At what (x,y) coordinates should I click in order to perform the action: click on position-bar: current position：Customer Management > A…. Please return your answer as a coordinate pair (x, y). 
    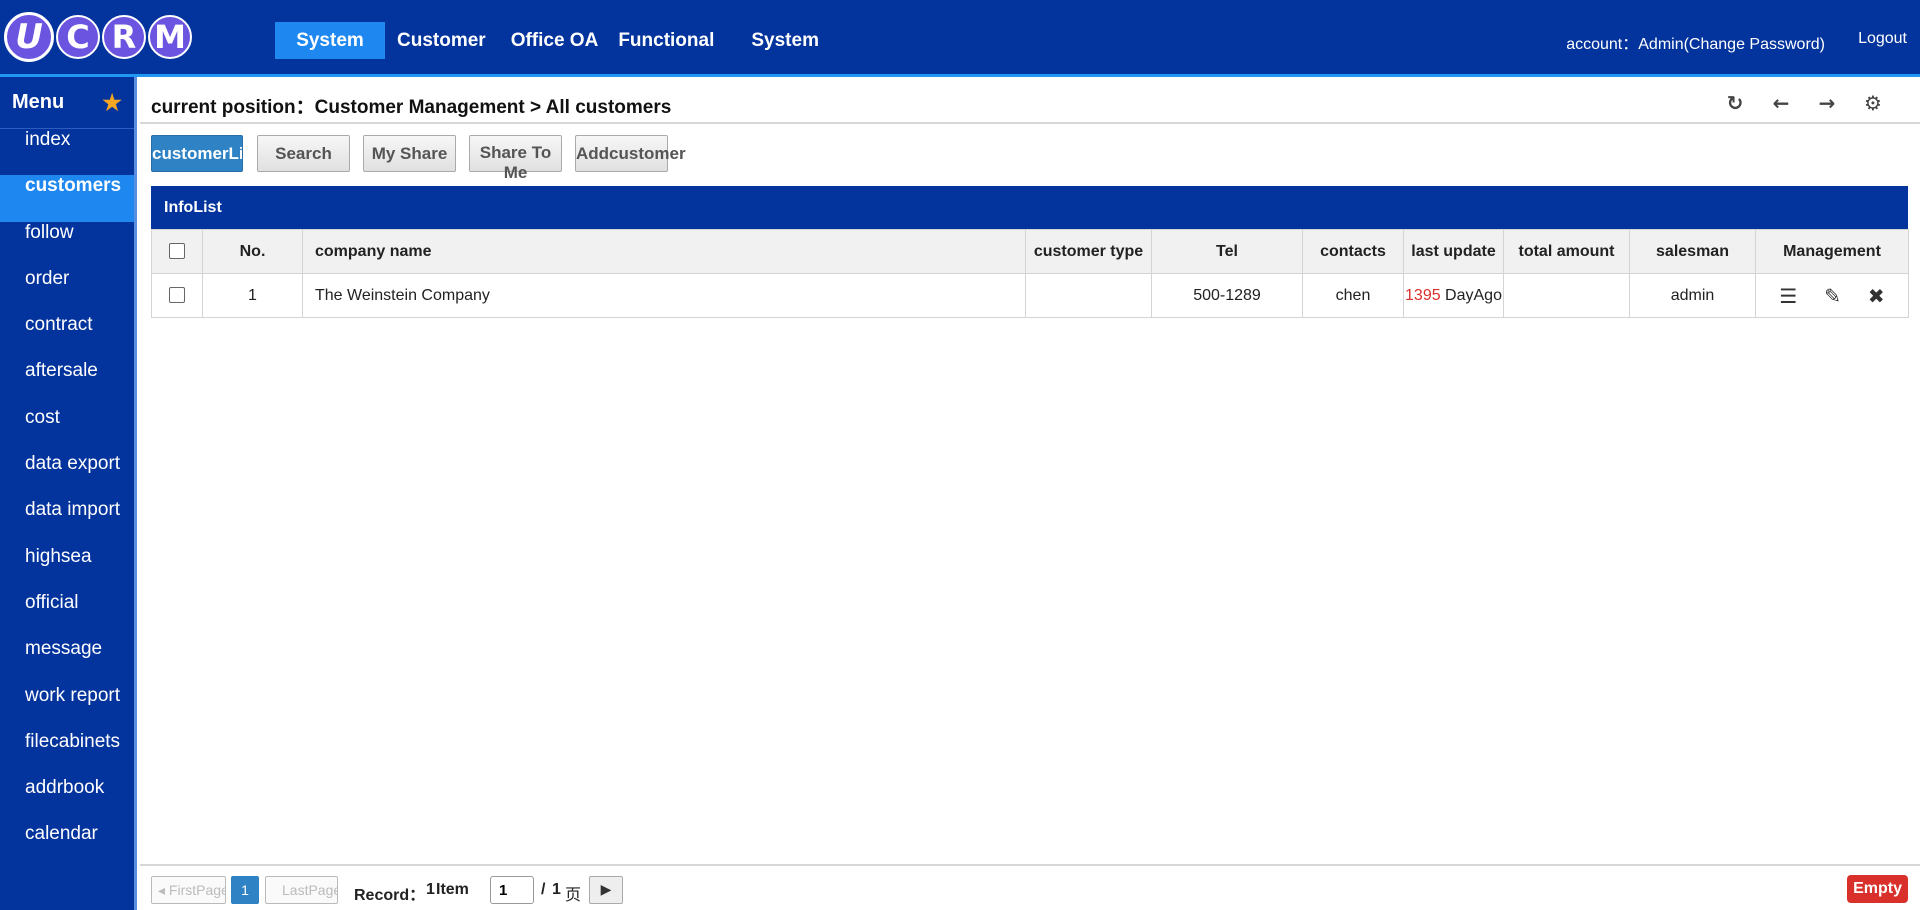
    Looking at the image, I should click on (1030, 102).